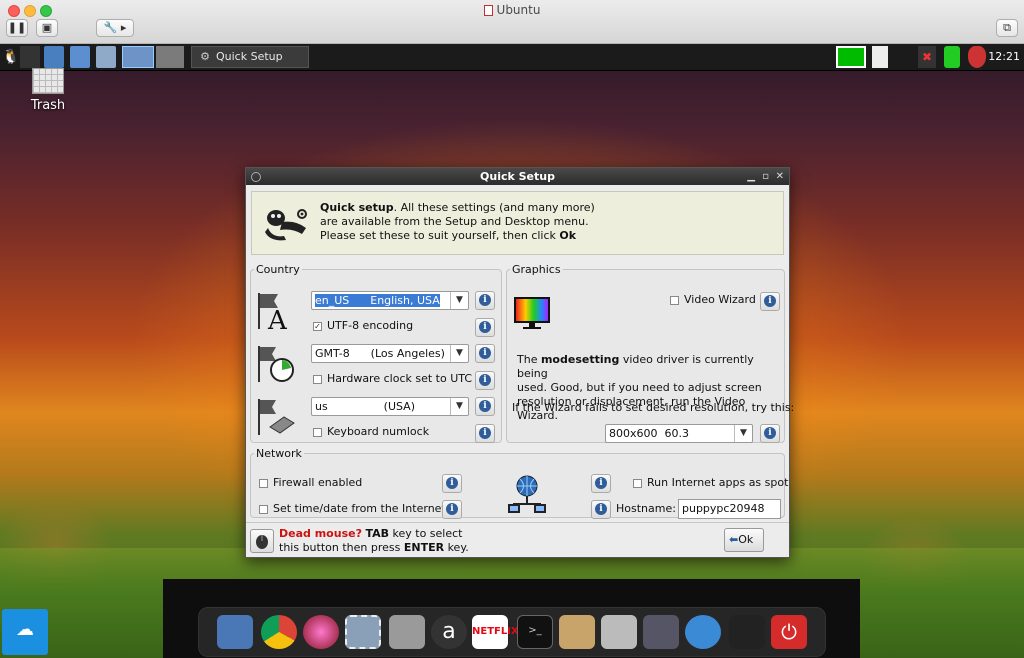 The image size is (1024, 658). I want to click on download-drive-icon, so click(619, 632).